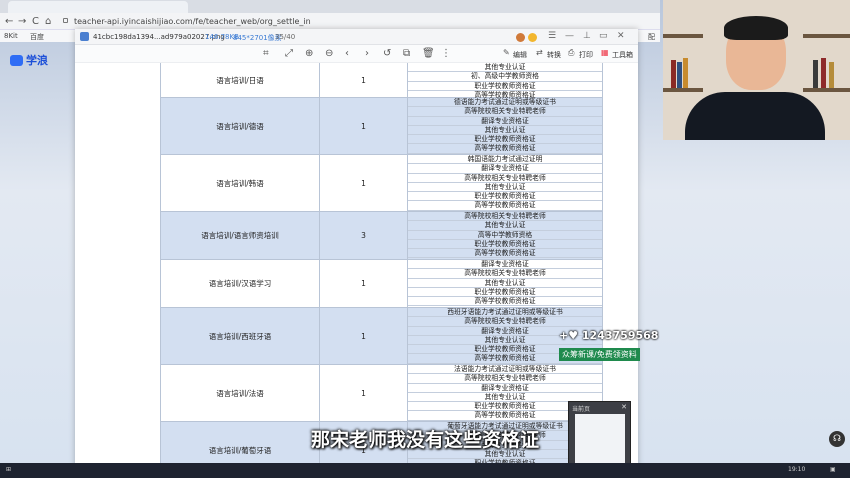  Describe the element at coordinates (756, 28) in the screenshot. I see `presenter-hair` at that location.